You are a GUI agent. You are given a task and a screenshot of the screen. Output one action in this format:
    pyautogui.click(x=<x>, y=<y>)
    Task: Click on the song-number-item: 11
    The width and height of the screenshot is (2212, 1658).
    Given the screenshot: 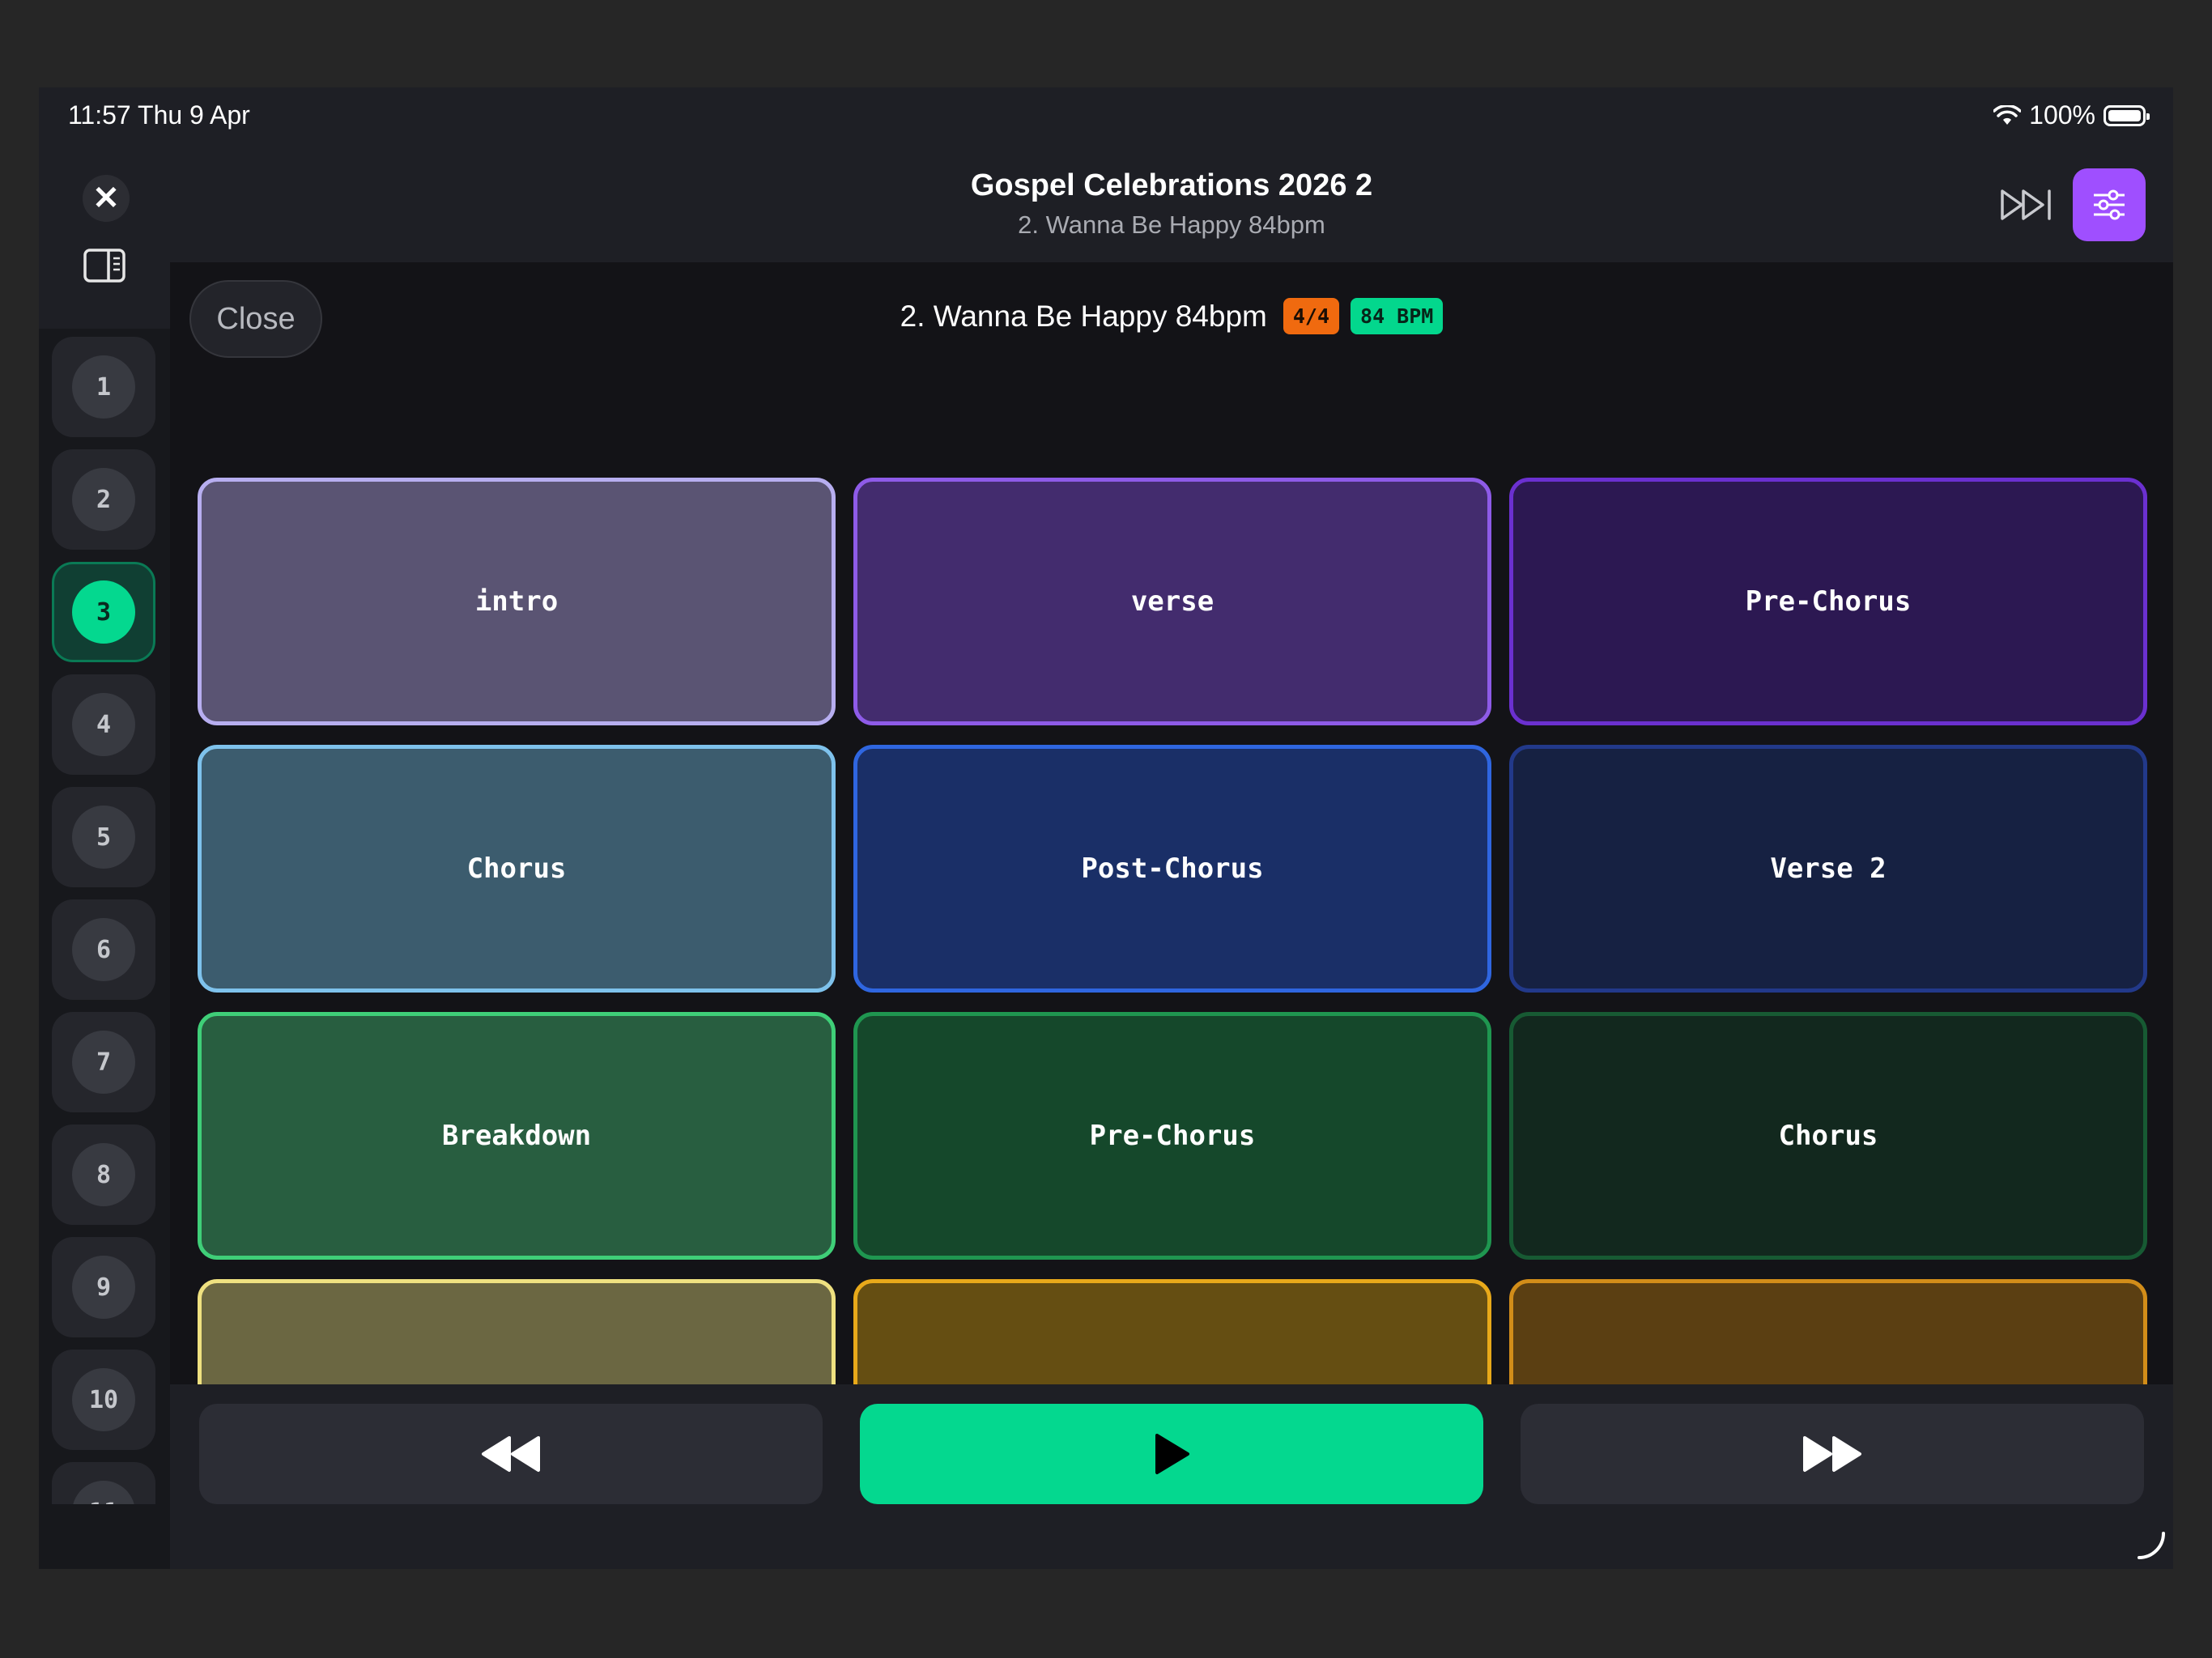 What is the action you would take?
    pyautogui.click(x=104, y=1483)
    